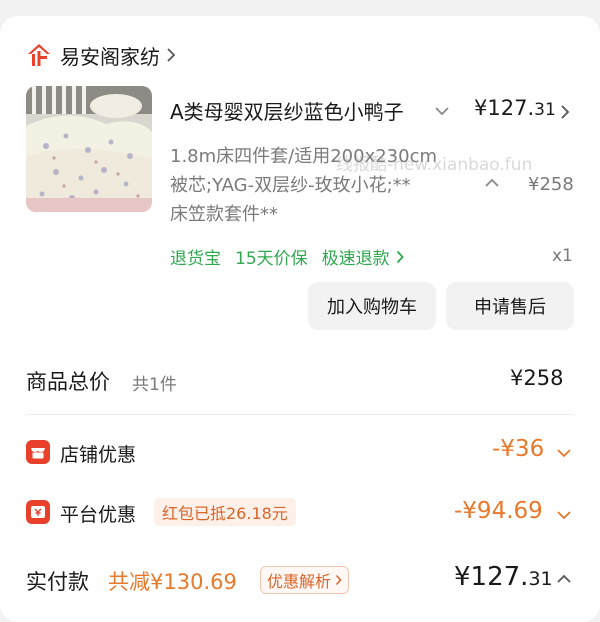  I want to click on store-discount-value: -¥36, so click(518, 449).